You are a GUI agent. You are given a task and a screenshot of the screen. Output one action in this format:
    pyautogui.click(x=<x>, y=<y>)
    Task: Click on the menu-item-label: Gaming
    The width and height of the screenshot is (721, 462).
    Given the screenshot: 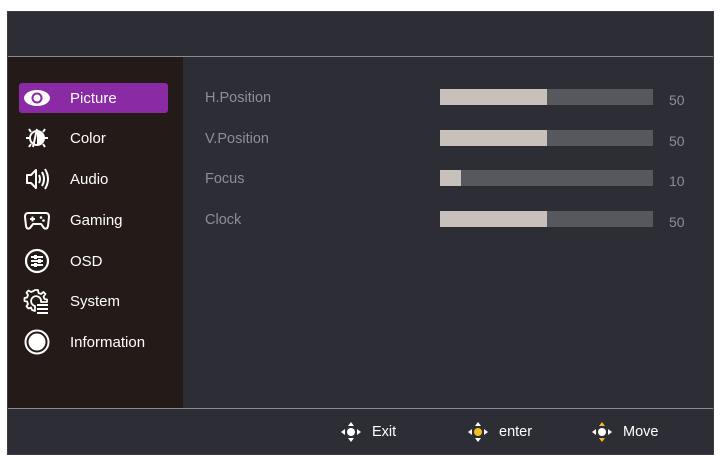 What is the action you would take?
    pyautogui.click(x=96, y=220)
    